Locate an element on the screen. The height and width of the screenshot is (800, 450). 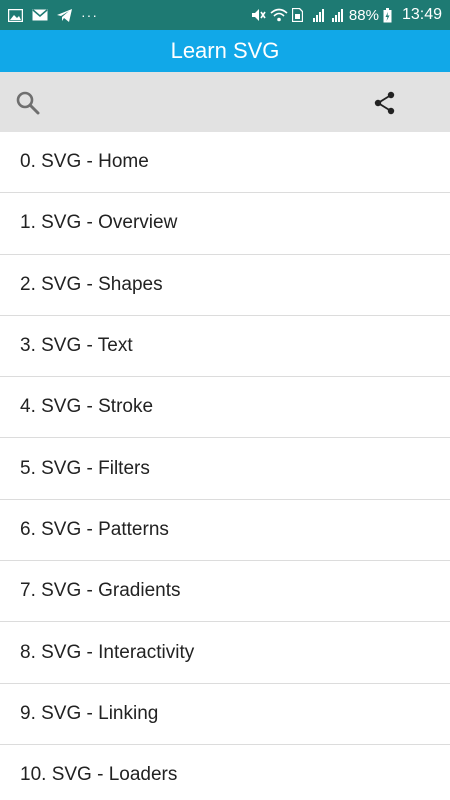
list-item: 4. SVG - Stroke is located at coordinates (225, 408).